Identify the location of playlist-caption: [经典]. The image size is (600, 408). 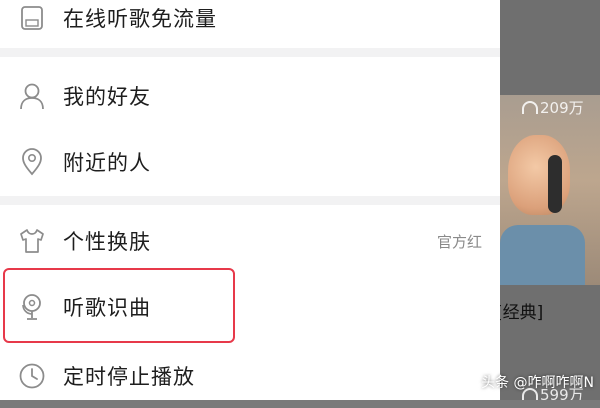
(520, 313).